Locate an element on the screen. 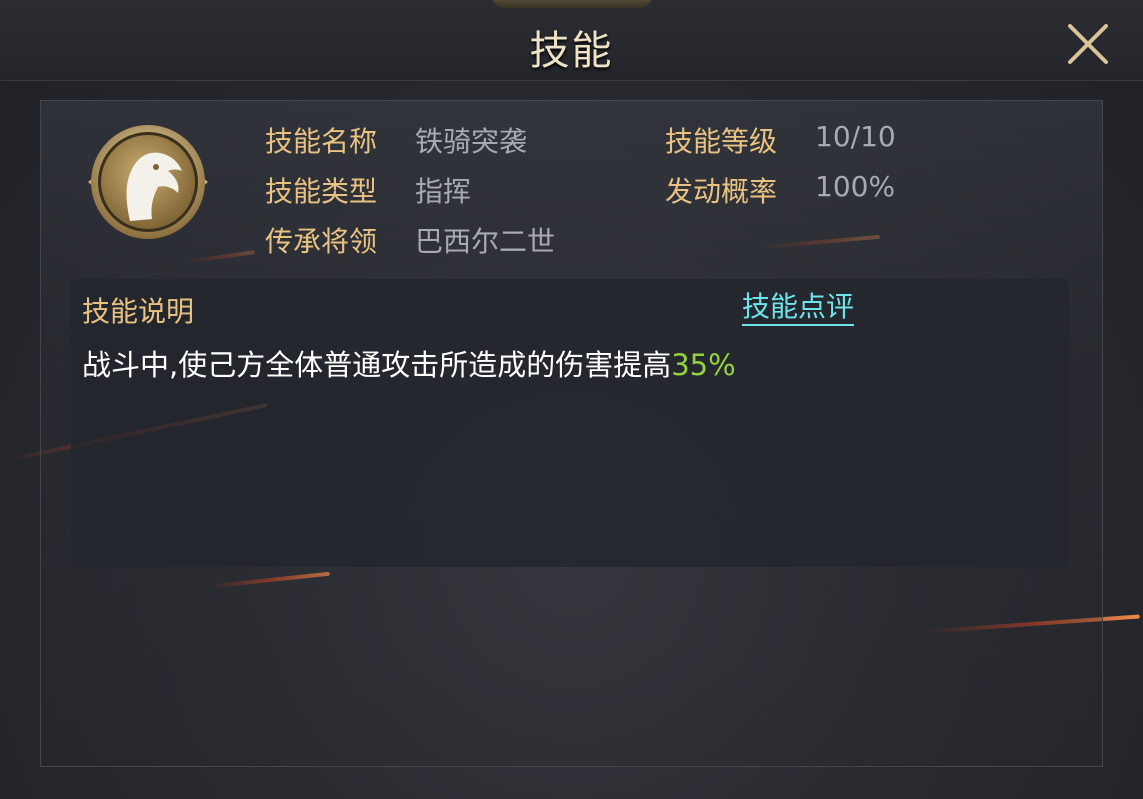  description-text: 战斗中,使己方全体普通攻击所造成的伤害提高35% is located at coordinates (409, 363).